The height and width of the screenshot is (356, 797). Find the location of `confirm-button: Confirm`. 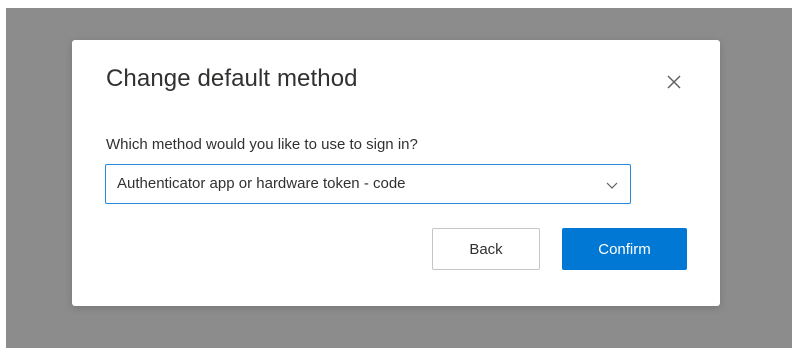

confirm-button: Confirm is located at coordinates (624, 249).